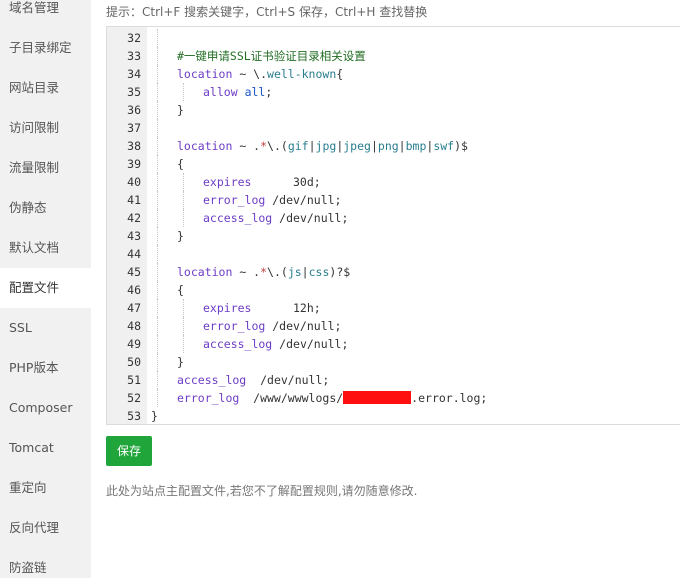 The image size is (680, 588). What do you see at coordinates (134, 182) in the screenshot?
I see `line-number: 40` at bounding box center [134, 182].